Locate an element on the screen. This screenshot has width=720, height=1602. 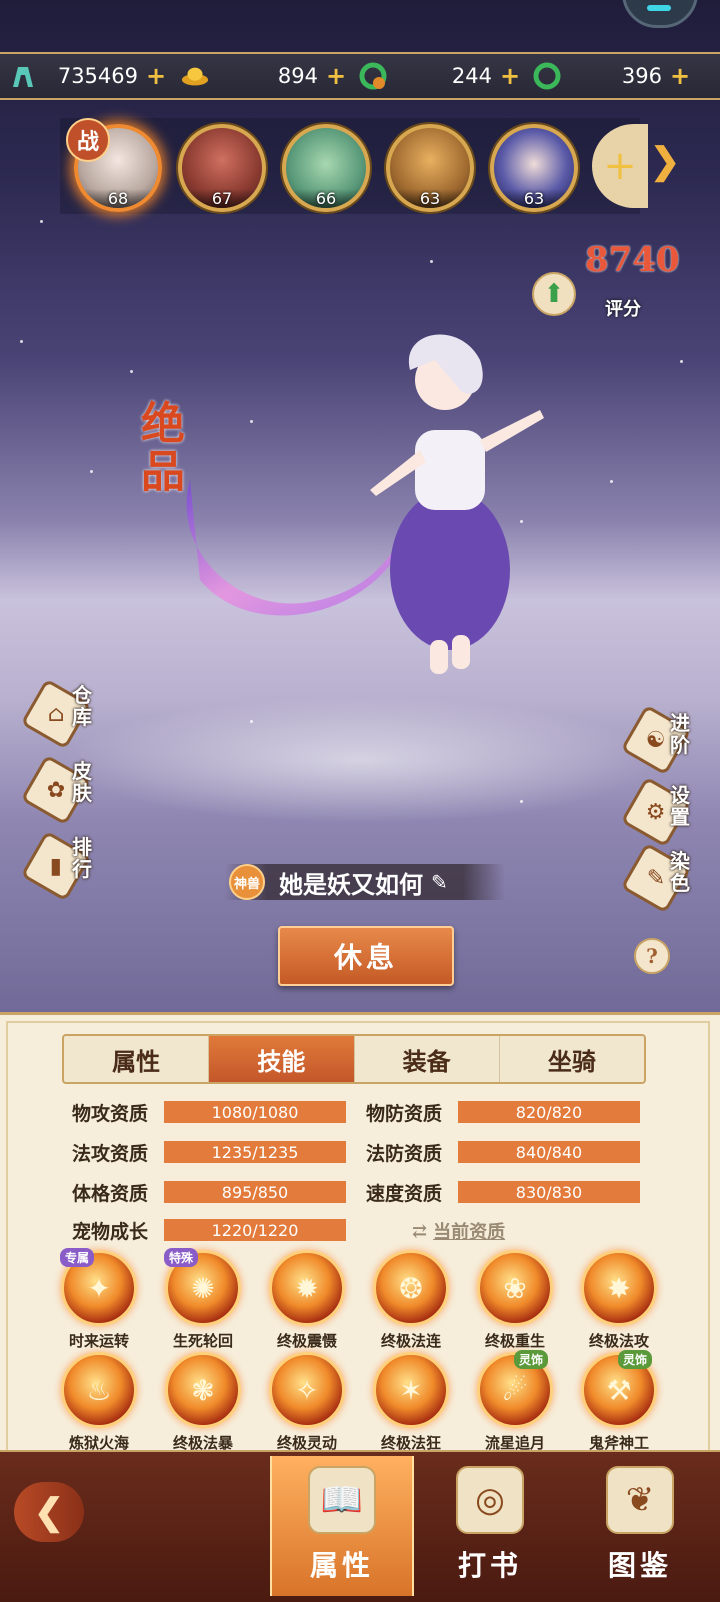
skill-icon: ✧ is located at coordinates (307, 1390).